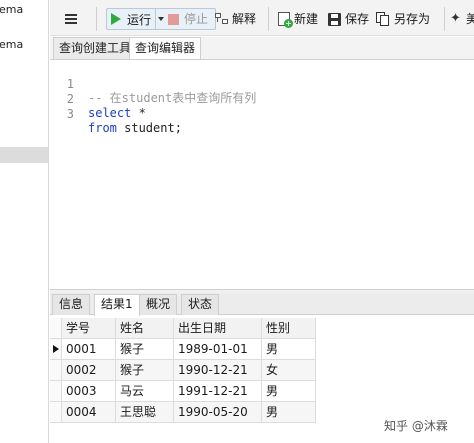  I want to click on menu-button, so click(71, 19).